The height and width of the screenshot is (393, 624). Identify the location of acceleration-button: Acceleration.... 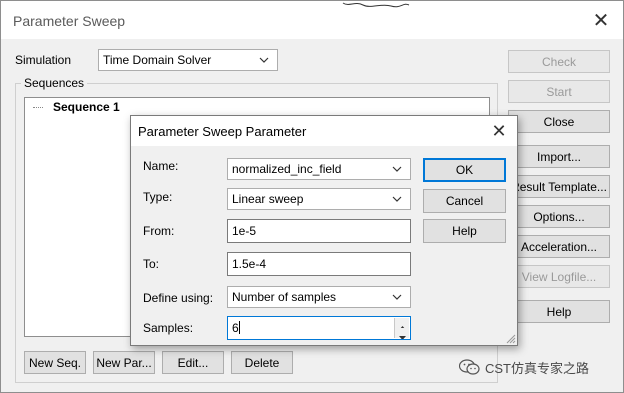
(559, 246).